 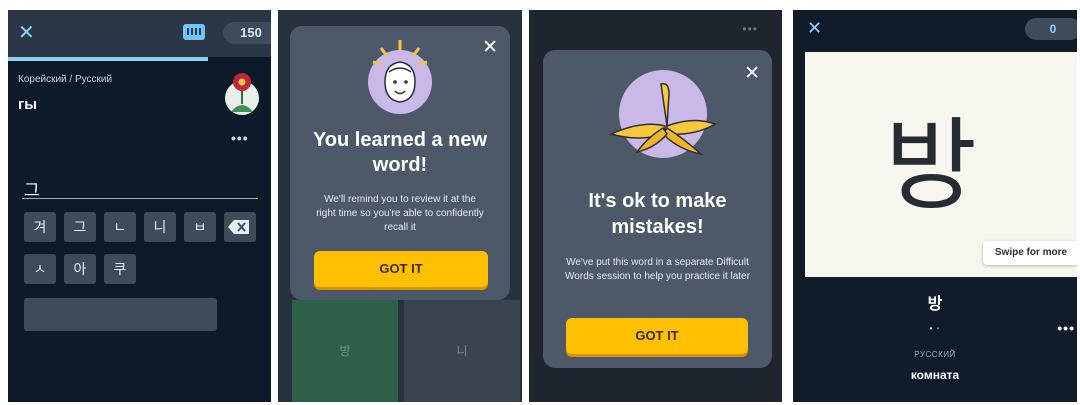 What do you see at coordinates (935, 328) in the screenshot?
I see `page-indicator: • •` at bounding box center [935, 328].